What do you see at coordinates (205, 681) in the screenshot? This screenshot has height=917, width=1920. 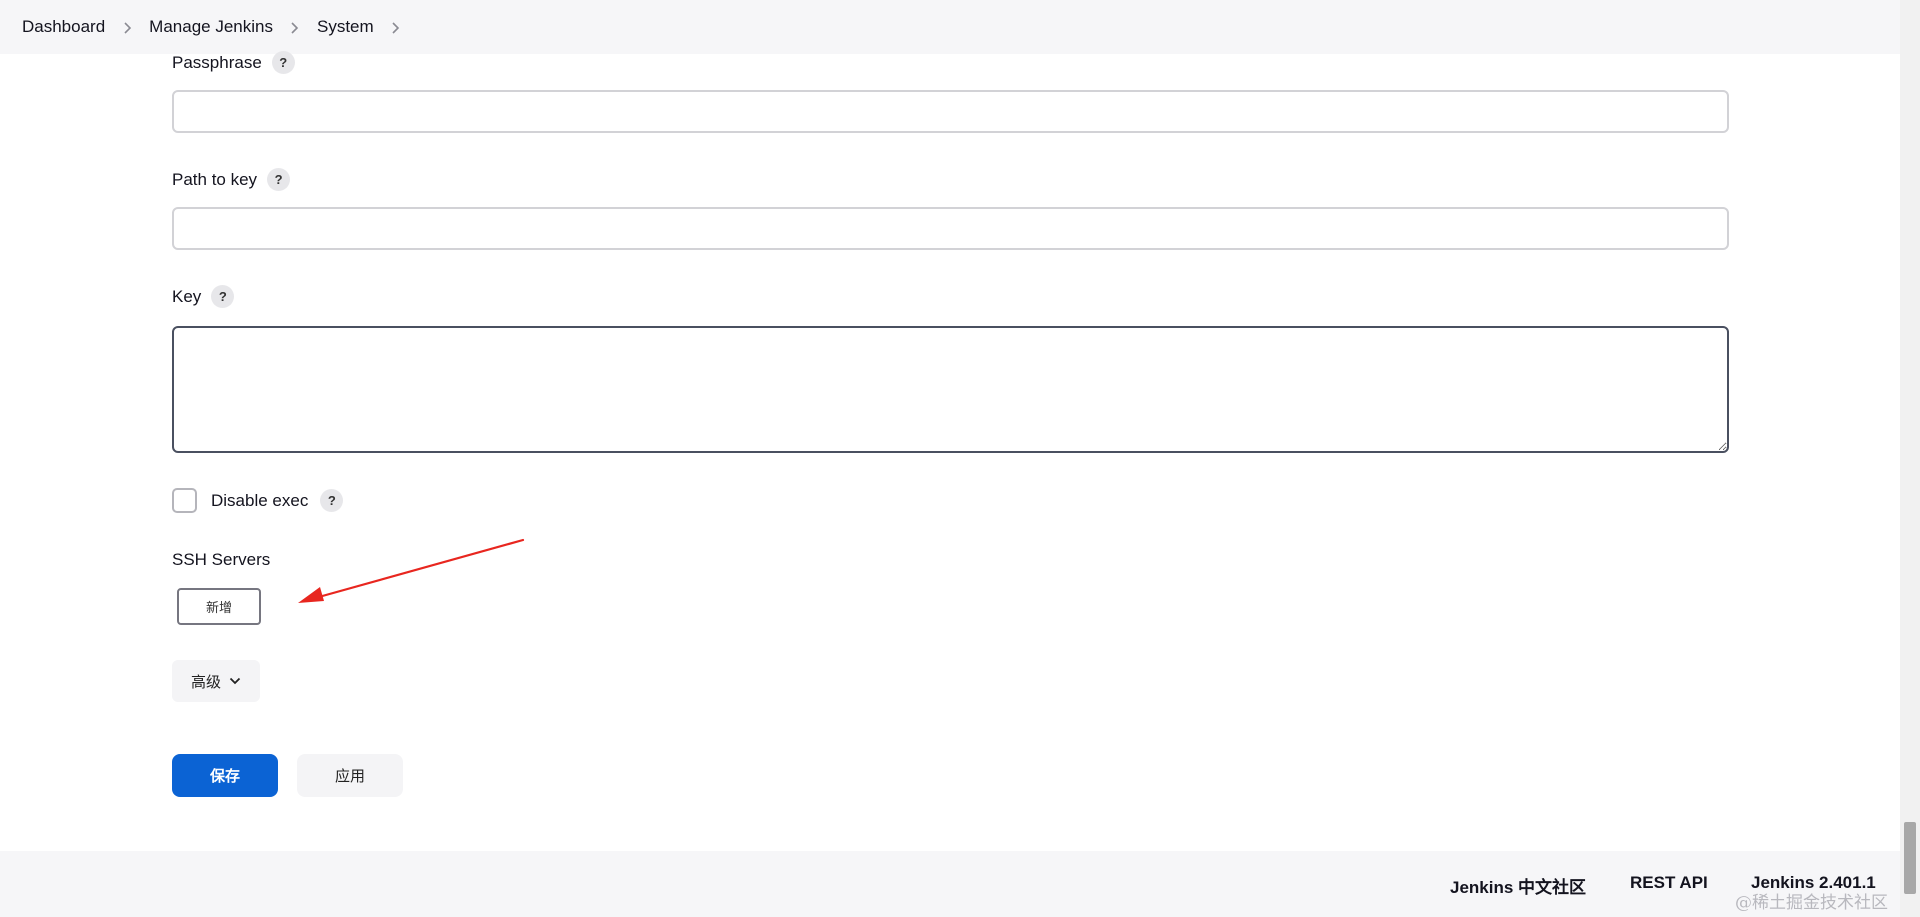 I see `advanced-label: 高级` at bounding box center [205, 681].